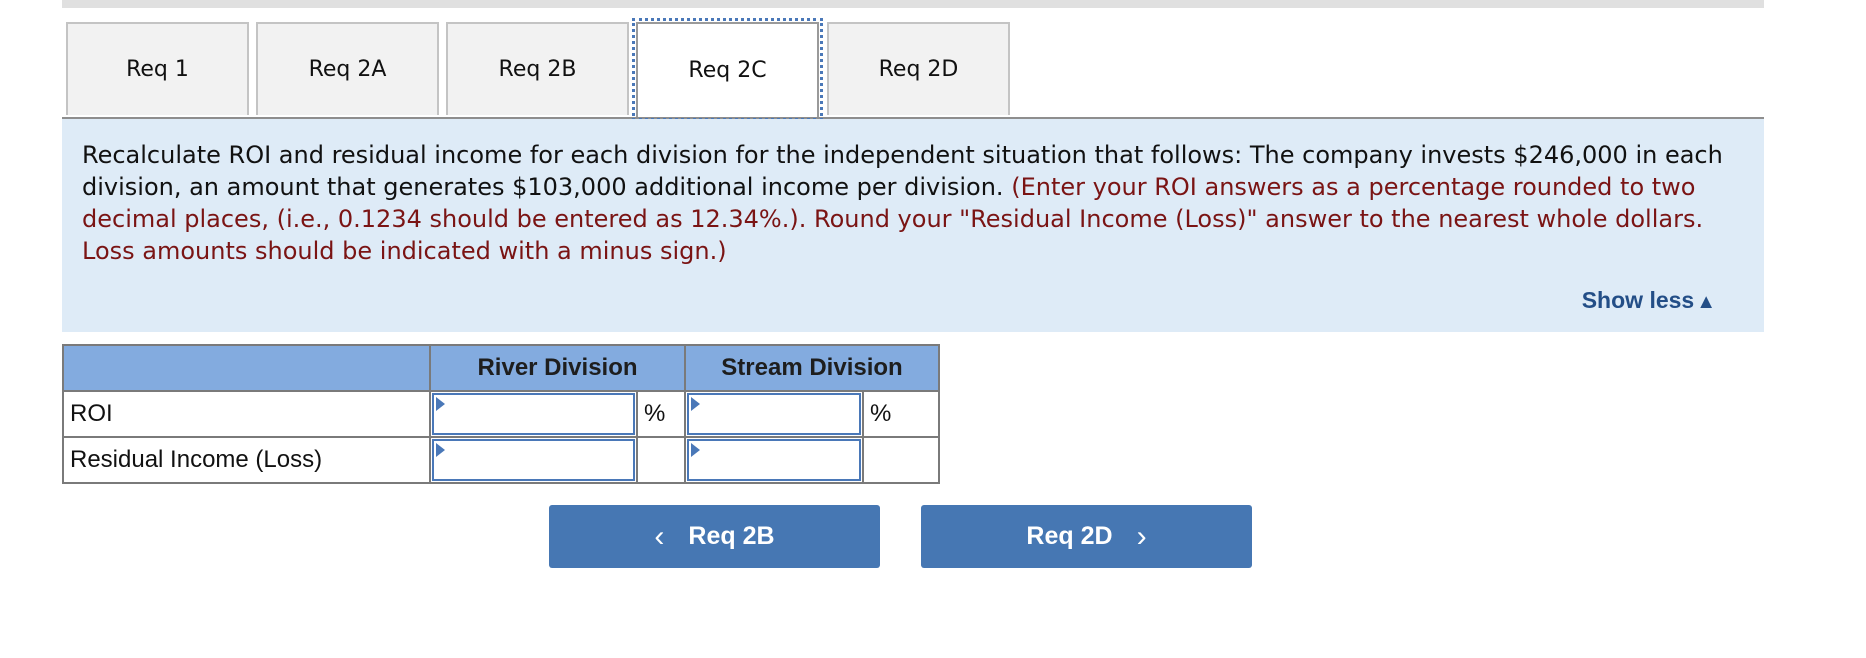 Image resolution: width=1866 pixels, height=658 pixels. I want to click on show-less-link: Show less ▲, so click(1649, 300).